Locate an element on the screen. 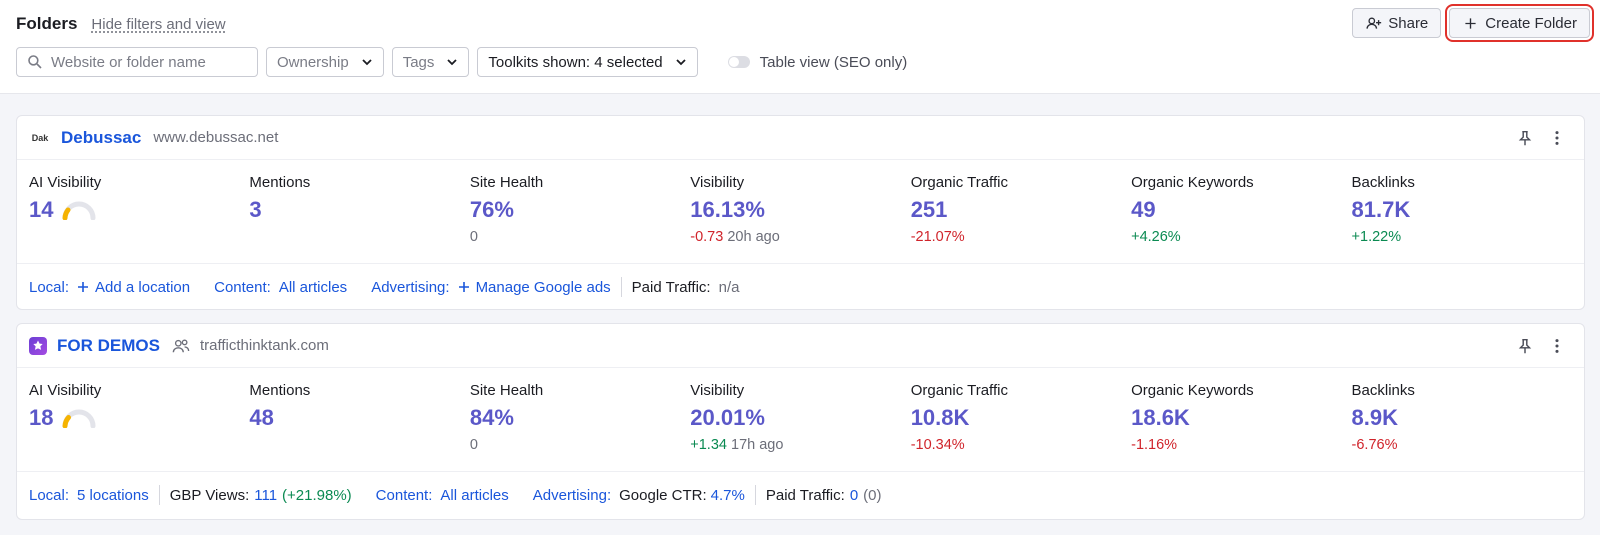 The height and width of the screenshot is (535, 1600). add-location-link: Add a location is located at coordinates (133, 287).